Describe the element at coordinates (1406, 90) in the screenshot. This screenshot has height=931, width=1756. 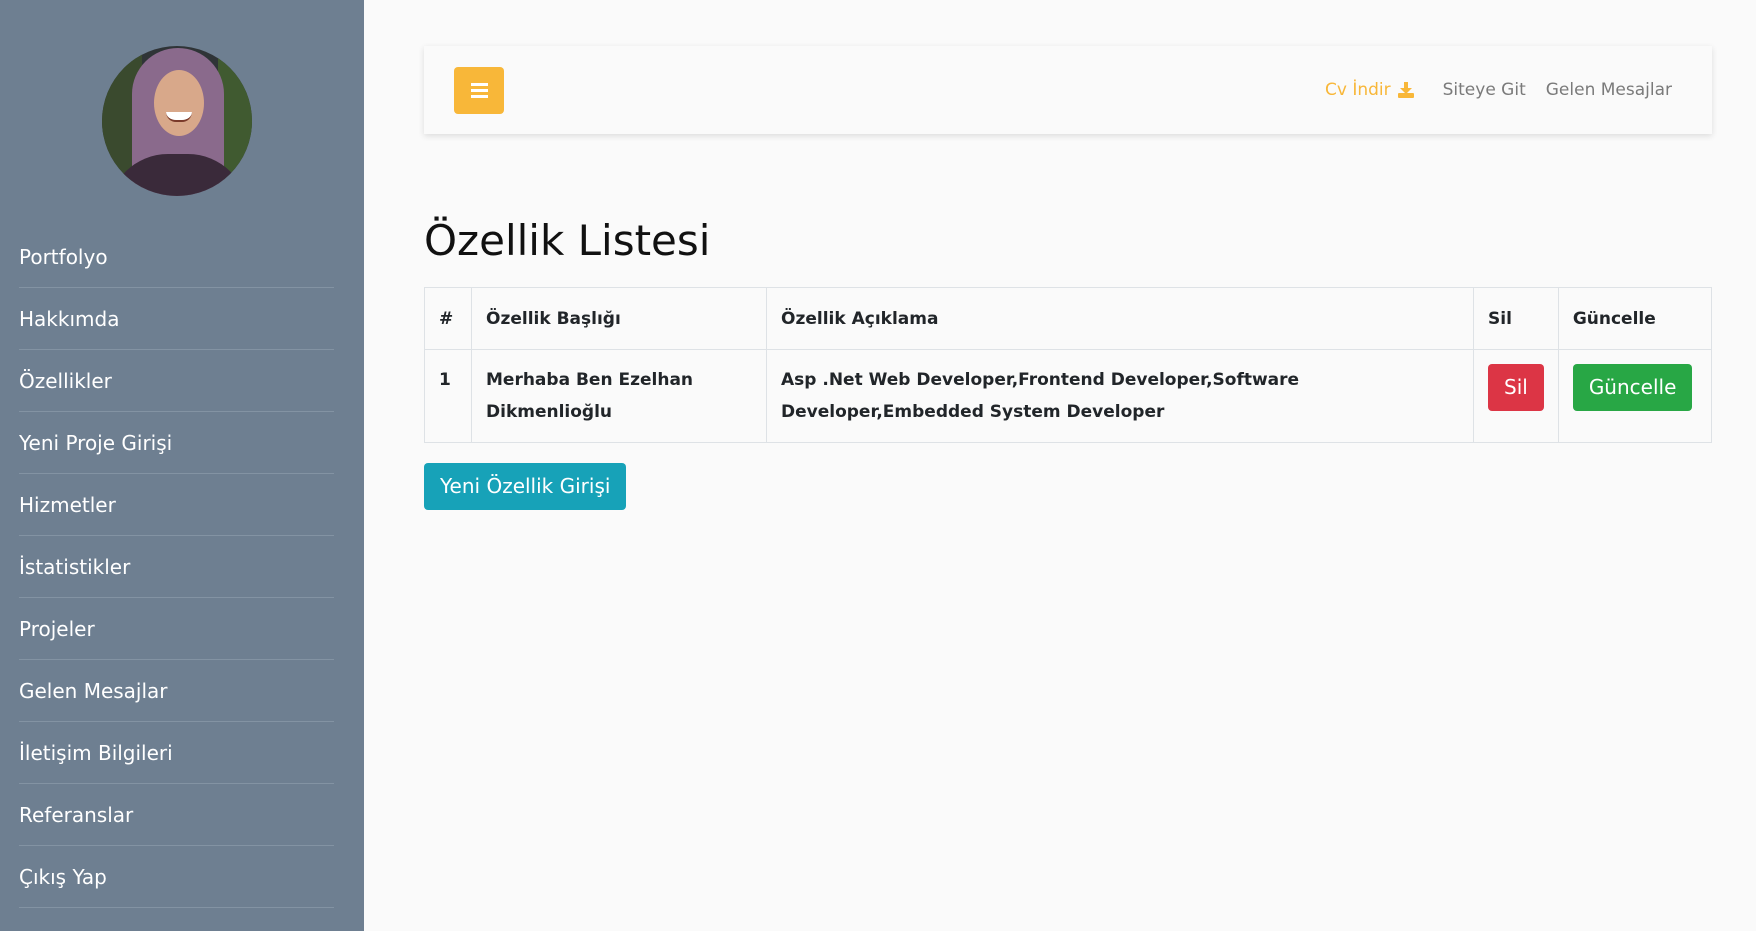
I see `download-icon` at that location.